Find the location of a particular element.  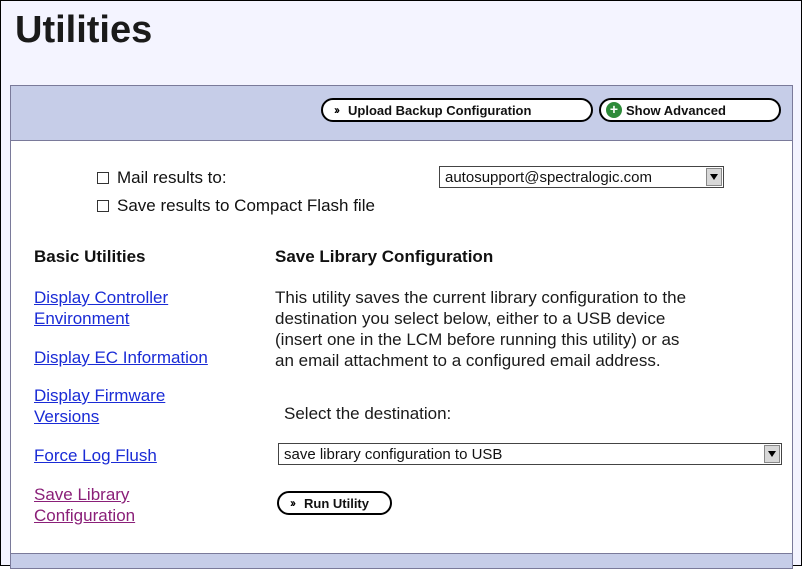

sidebar-item-display-ec-information: Display EC Information is located at coordinates (121, 357).